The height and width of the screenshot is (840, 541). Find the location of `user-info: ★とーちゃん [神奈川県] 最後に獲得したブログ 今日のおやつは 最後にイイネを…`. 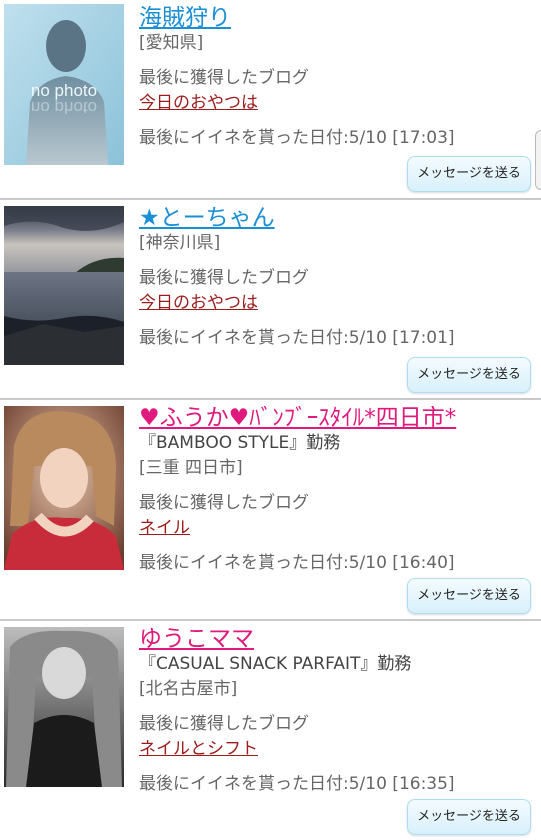

user-info: ★とーちゃん [神奈川県] 最後に獲得したブログ 今日のおやつは 最後にイイネを… is located at coordinates (336, 278).